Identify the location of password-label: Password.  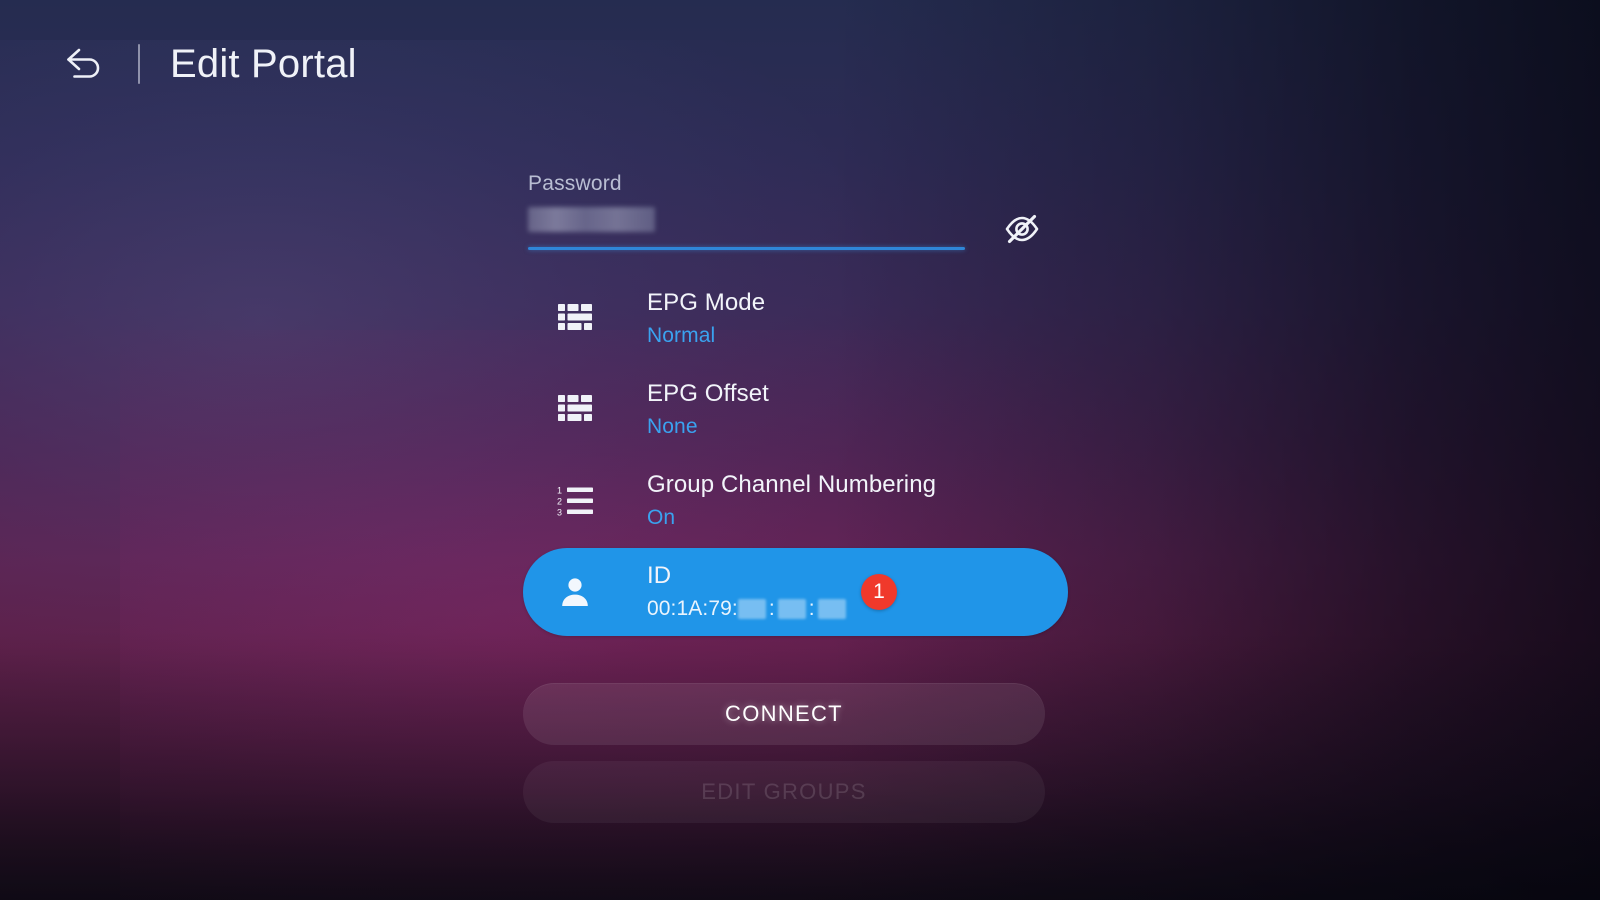
(575, 183).